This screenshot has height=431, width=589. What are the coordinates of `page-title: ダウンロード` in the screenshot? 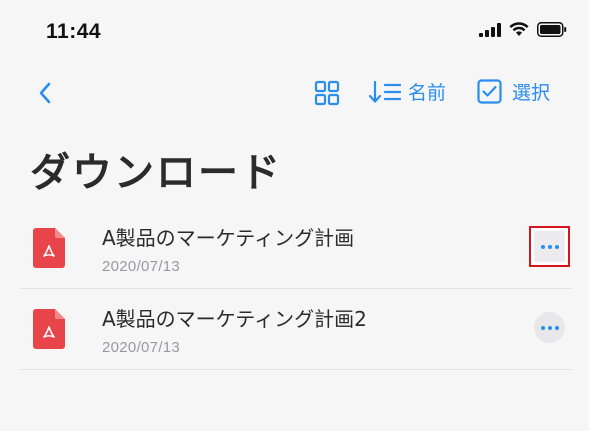 It's located at (156, 173).